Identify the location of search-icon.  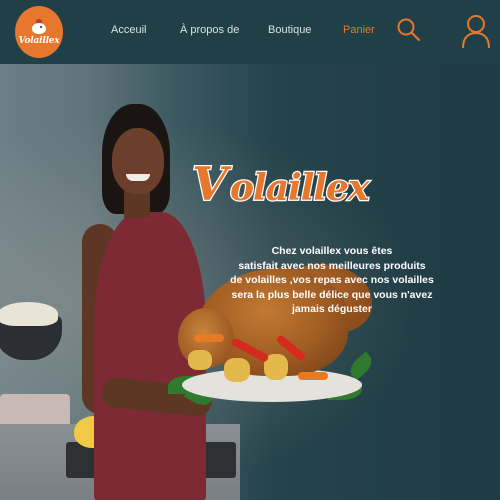
(409, 30).